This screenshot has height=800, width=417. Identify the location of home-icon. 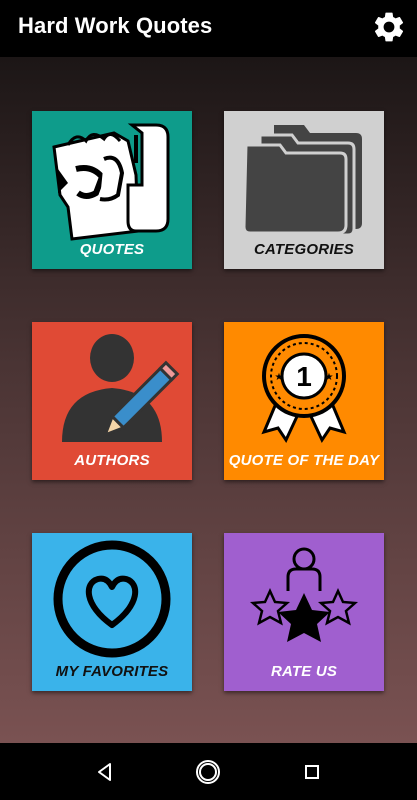
(208, 772).